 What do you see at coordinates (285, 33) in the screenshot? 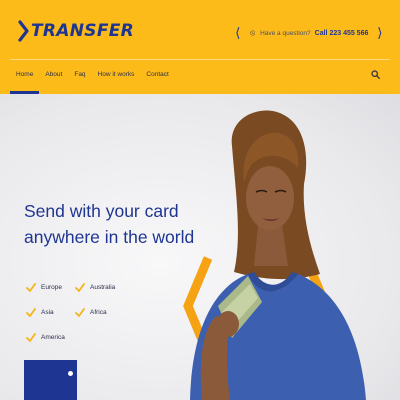
I see `question-text: Have a question?` at bounding box center [285, 33].